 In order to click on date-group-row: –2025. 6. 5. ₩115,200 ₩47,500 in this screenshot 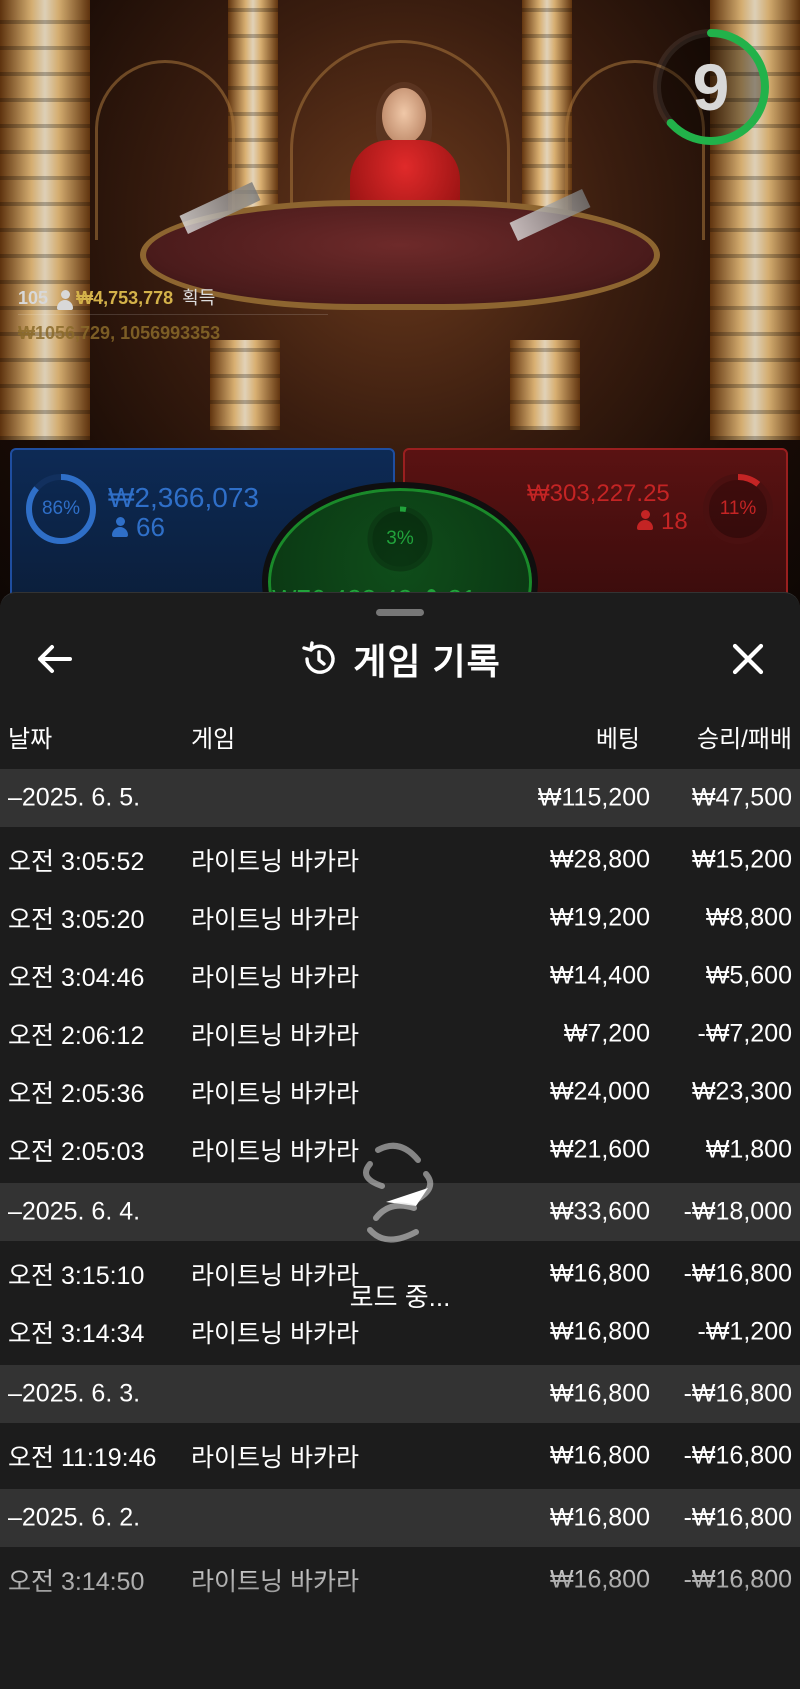, I will do `click(400, 798)`.